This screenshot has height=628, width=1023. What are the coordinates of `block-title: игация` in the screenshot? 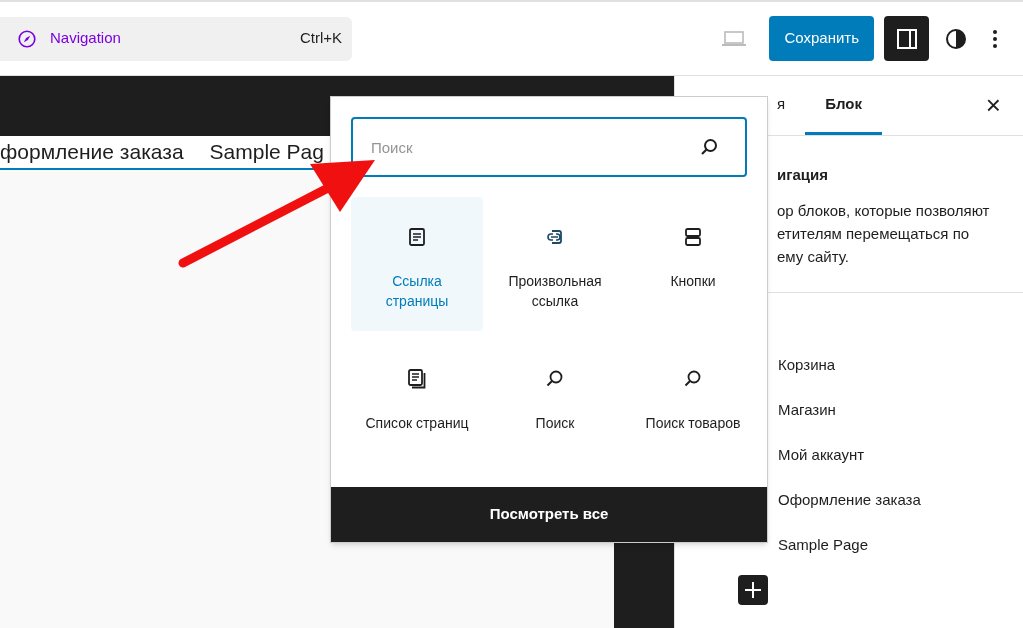 It's located at (803, 175).